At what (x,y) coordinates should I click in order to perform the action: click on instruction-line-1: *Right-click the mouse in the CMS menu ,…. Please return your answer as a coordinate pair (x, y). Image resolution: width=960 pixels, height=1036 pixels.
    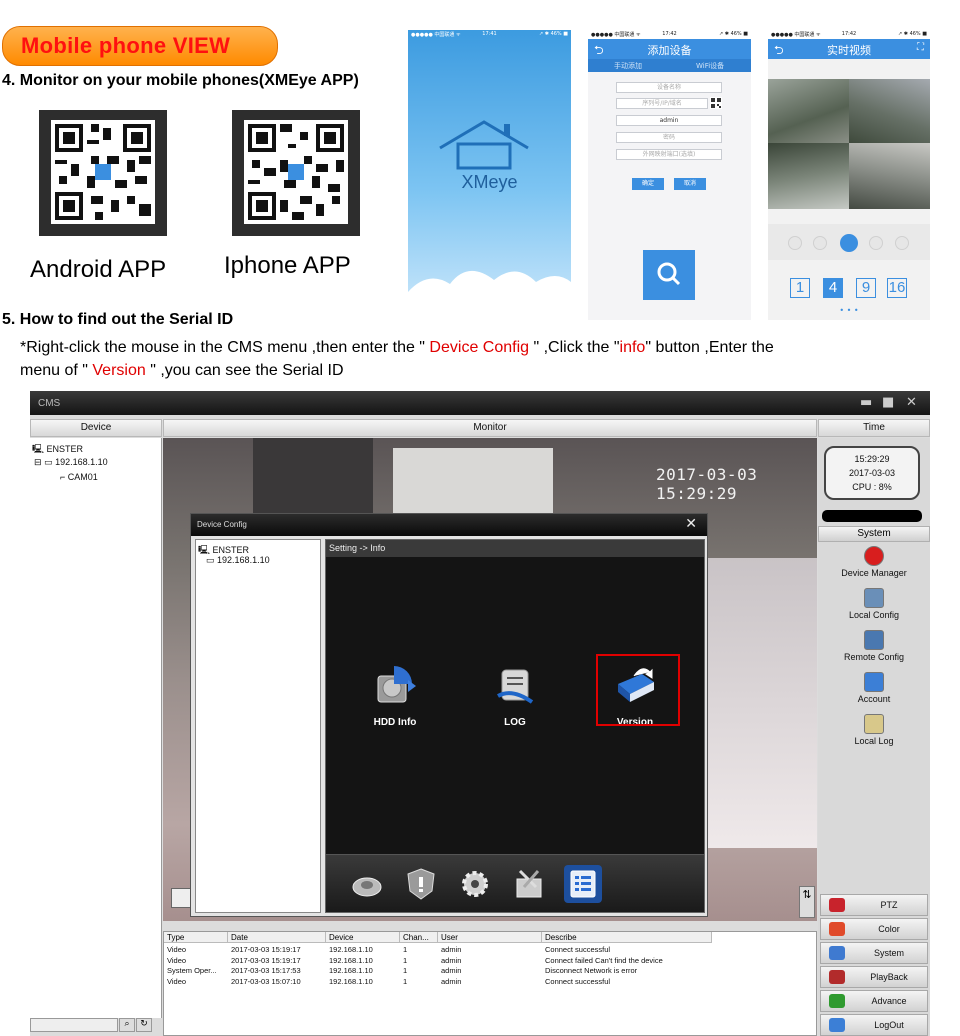
    Looking at the image, I should click on (397, 347).